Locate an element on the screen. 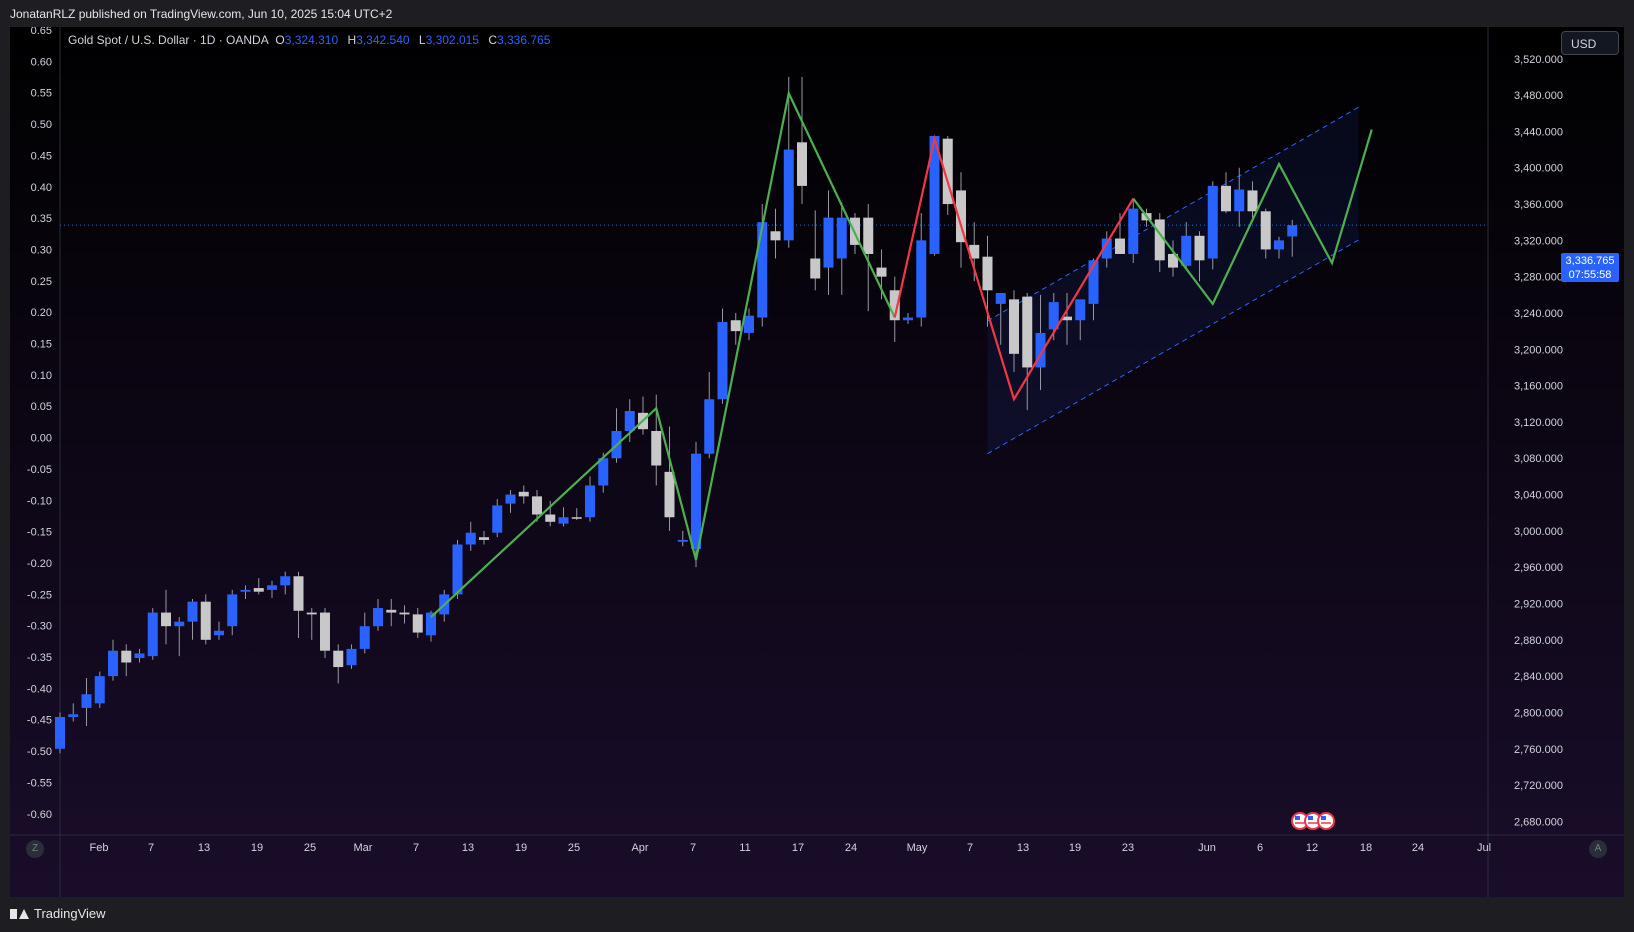 This screenshot has height=932, width=1634. price-tick-label: 3,480.000 is located at coordinates (1538, 96).